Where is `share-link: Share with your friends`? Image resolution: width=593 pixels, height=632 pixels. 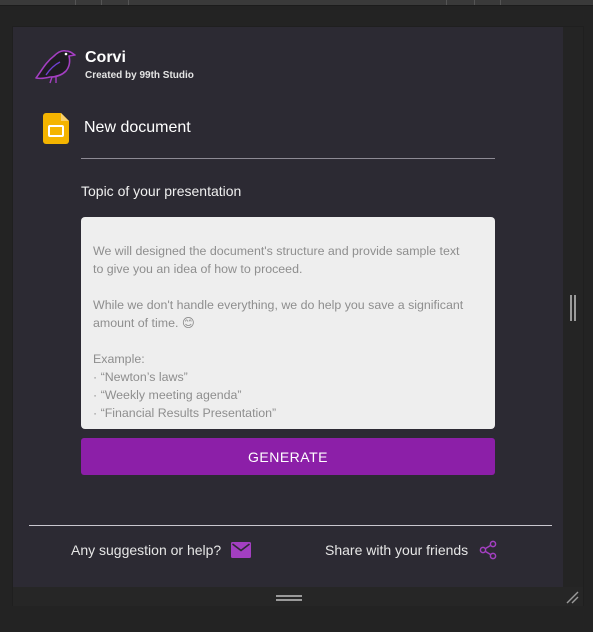
share-link: Share with your friends is located at coordinates (411, 550).